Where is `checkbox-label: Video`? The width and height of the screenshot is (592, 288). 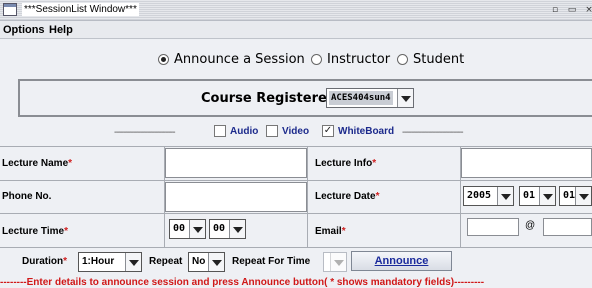 checkbox-label: Video is located at coordinates (296, 131).